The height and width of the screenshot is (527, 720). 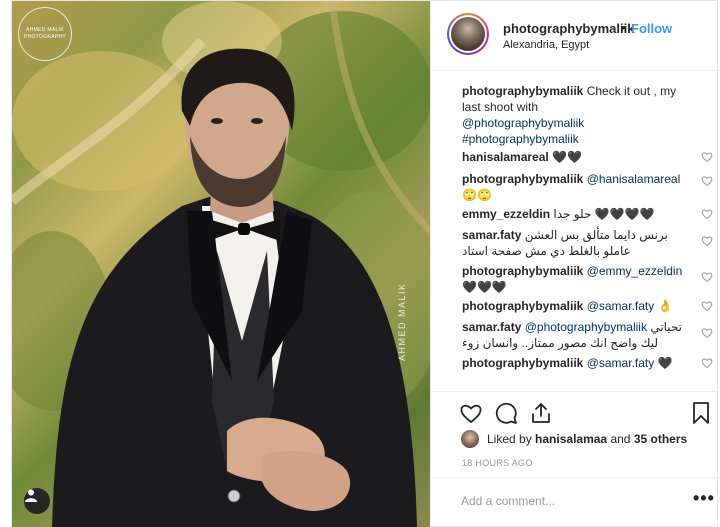 What do you see at coordinates (660, 439) in the screenshot?
I see `likes-others-link: 35 others` at bounding box center [660, 439].